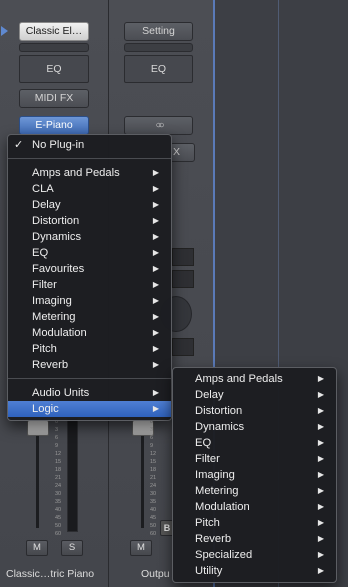  Describe the element at coordinates (155, 574) in the screenshot. I see `output-name: Outpu` at that location.